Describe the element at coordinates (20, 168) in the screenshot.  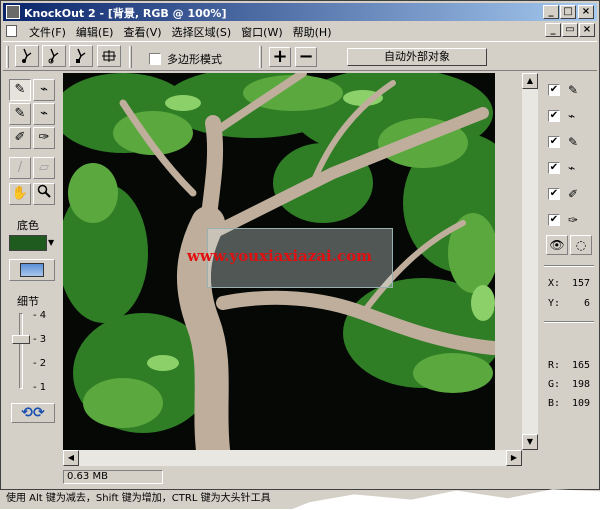
I see `touchup-brush-icon: /` at that location.